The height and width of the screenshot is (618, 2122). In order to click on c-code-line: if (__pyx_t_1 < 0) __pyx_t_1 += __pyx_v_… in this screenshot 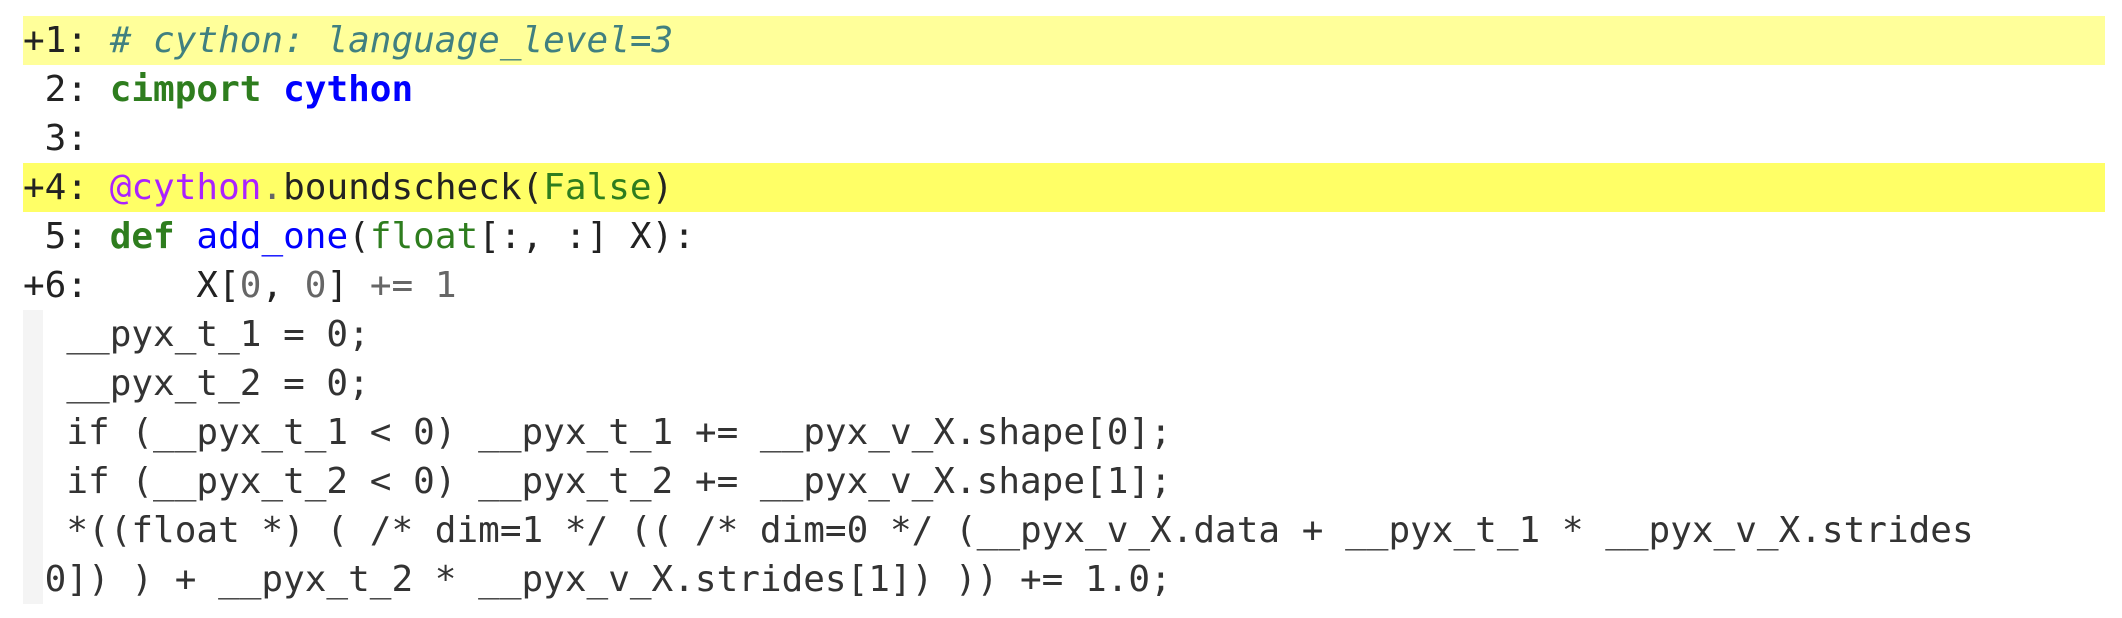, I will do `click(597, 432)`.